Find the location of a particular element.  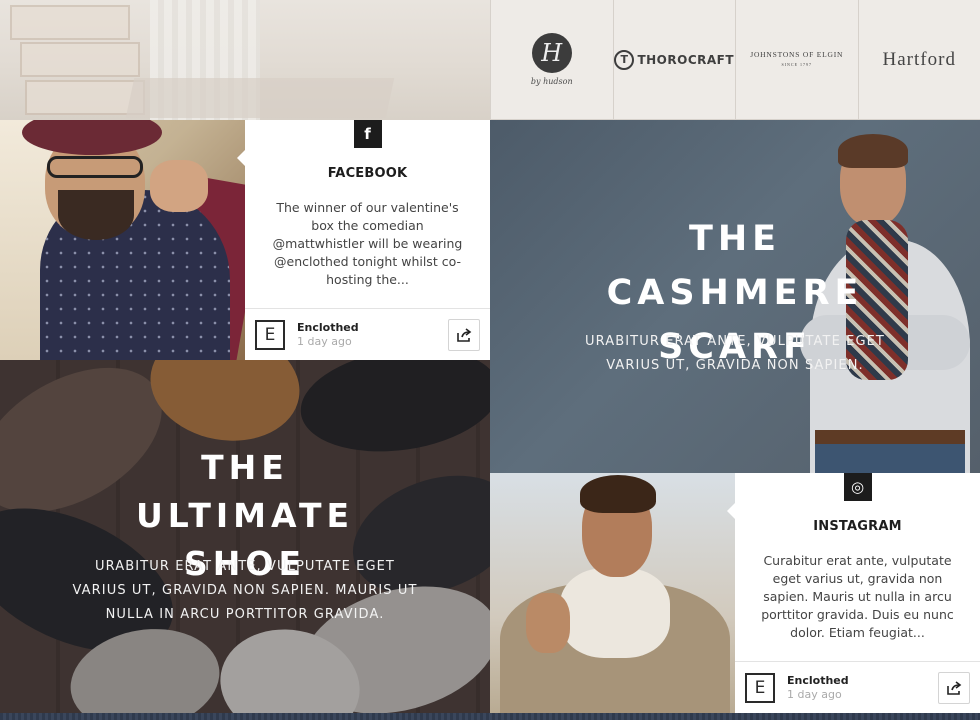

johnstons-name: JOHNSTONS OF ELGIN is located at coordinates (797, 54).